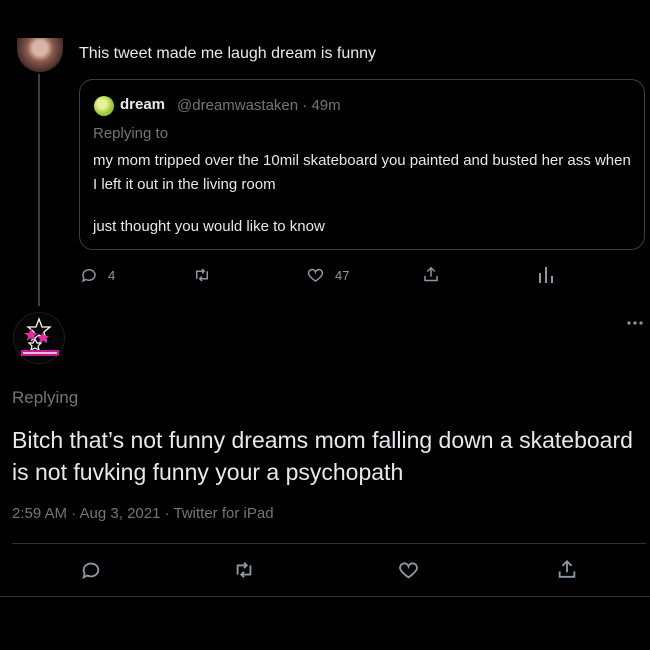 The image size is (650, 650). What do you see at coordinates (131, 133) in the screenshot?
I see `quoted-replying-label: Replying to` at bounding box center [131, 133].